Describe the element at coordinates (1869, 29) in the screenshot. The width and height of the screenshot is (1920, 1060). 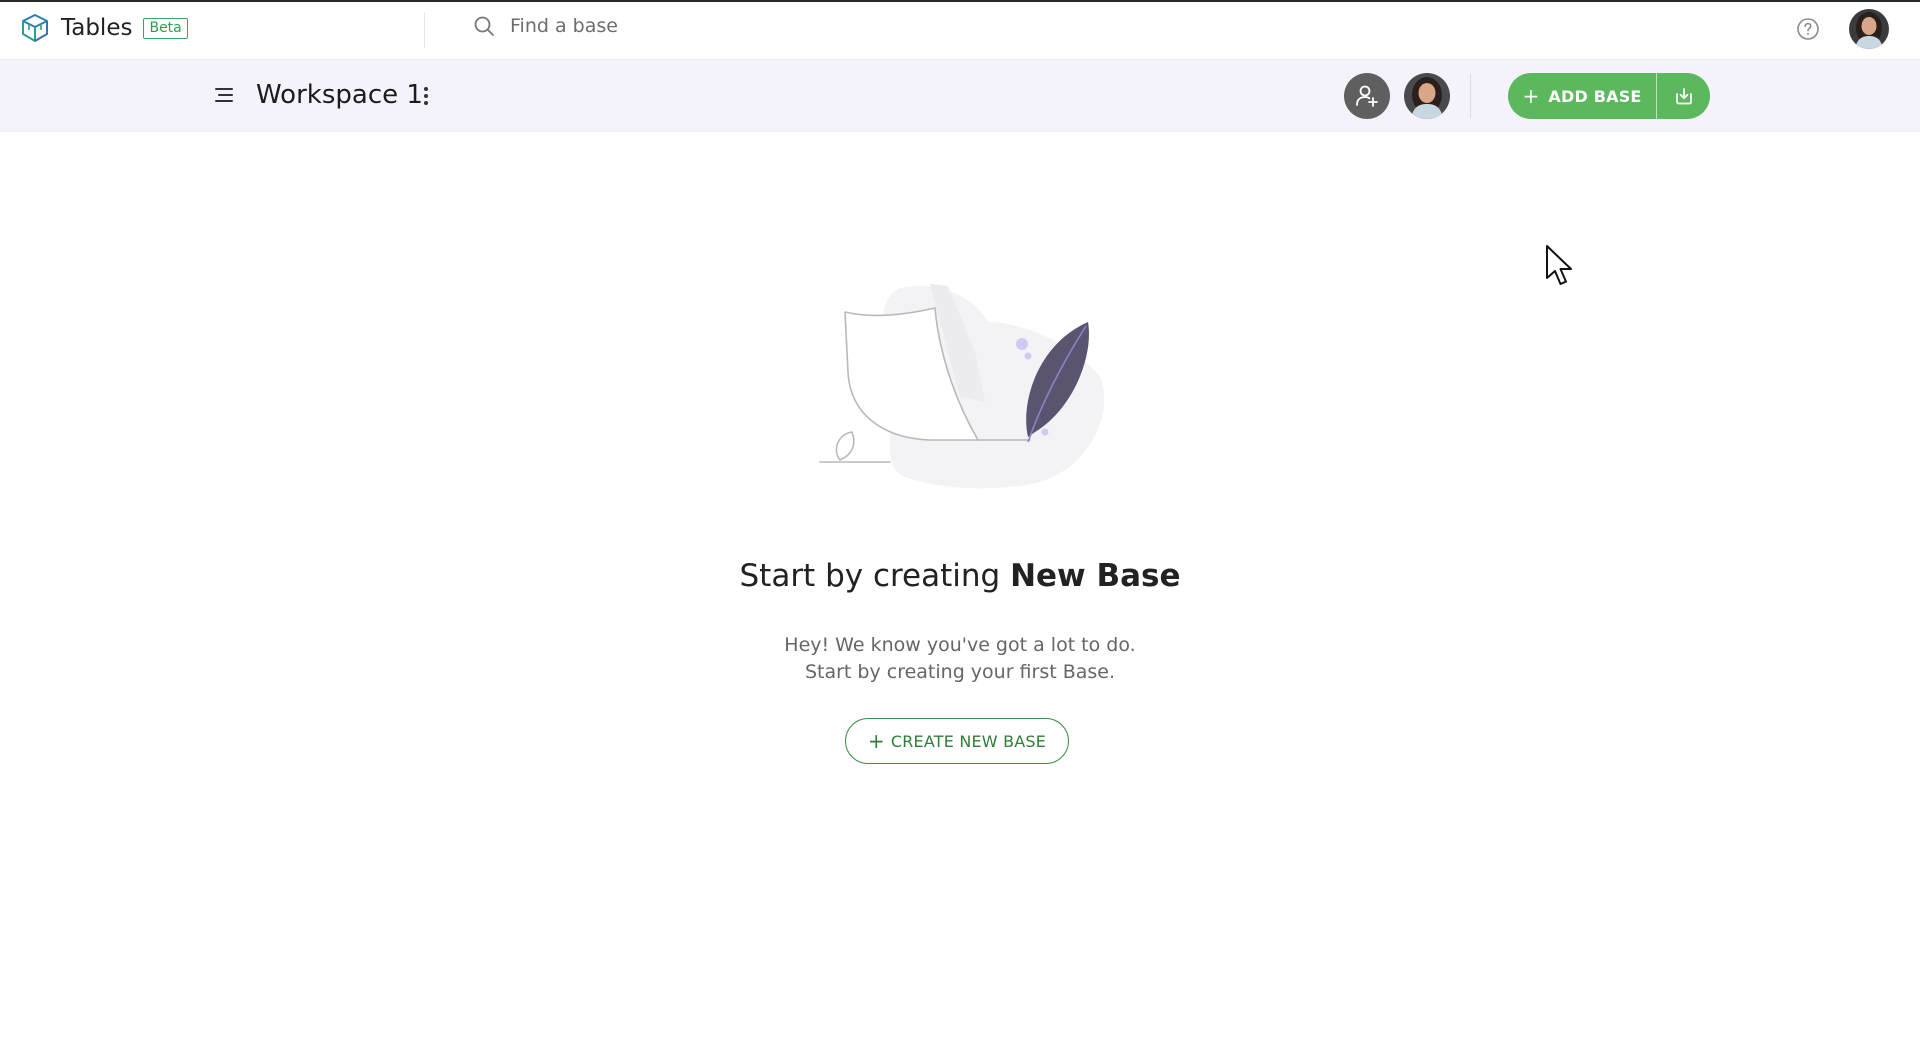
I see `user-avatar` at that location.